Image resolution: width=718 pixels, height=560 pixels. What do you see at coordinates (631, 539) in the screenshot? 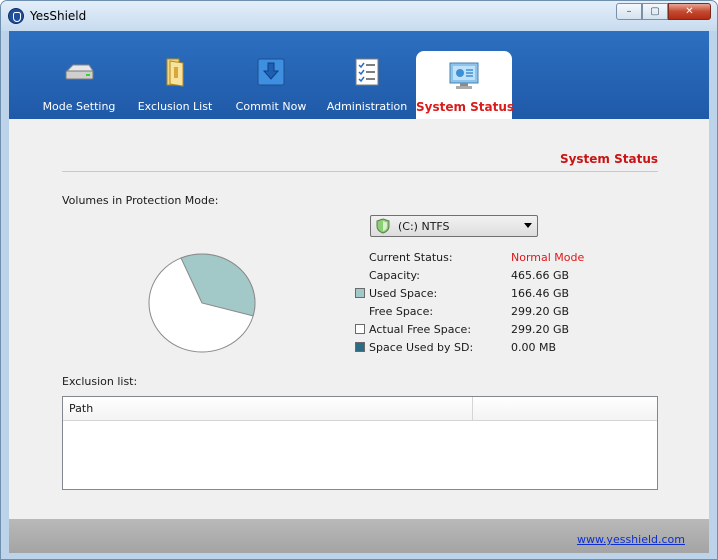
I see `website-link: www.yesshield.com` at bounding box center [631, 539].